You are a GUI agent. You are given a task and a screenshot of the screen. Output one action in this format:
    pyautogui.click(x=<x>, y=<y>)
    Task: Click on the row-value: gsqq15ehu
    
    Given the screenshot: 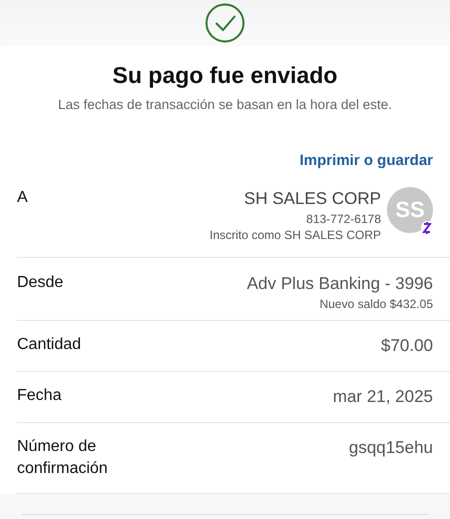 What is the action you would take?
    pyautogui.click(x=390, y=448)
    